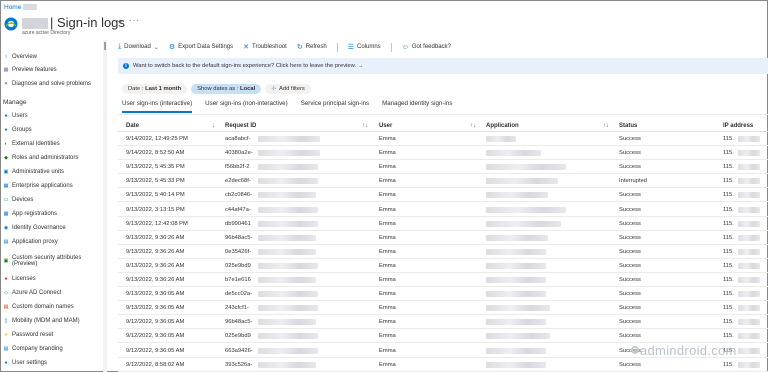 The image size is (768, 372). I want to click on sidebar-item-custom-security-attributes-preview: ▣ Custom security attributes (Preview), so click(53, 261).